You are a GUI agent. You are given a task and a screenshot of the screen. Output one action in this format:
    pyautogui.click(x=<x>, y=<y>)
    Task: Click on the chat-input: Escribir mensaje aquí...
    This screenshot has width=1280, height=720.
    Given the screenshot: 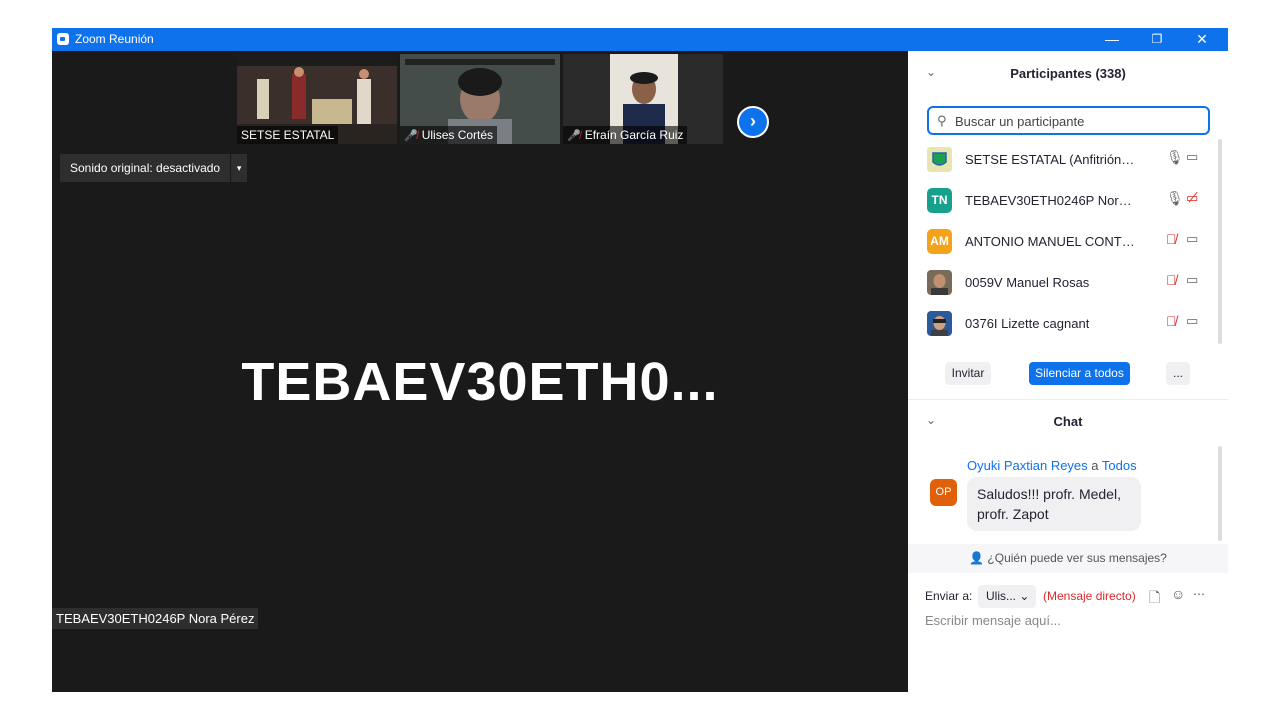 What is the action you would take?
    pyautogui.click(x=993, y=620)
    